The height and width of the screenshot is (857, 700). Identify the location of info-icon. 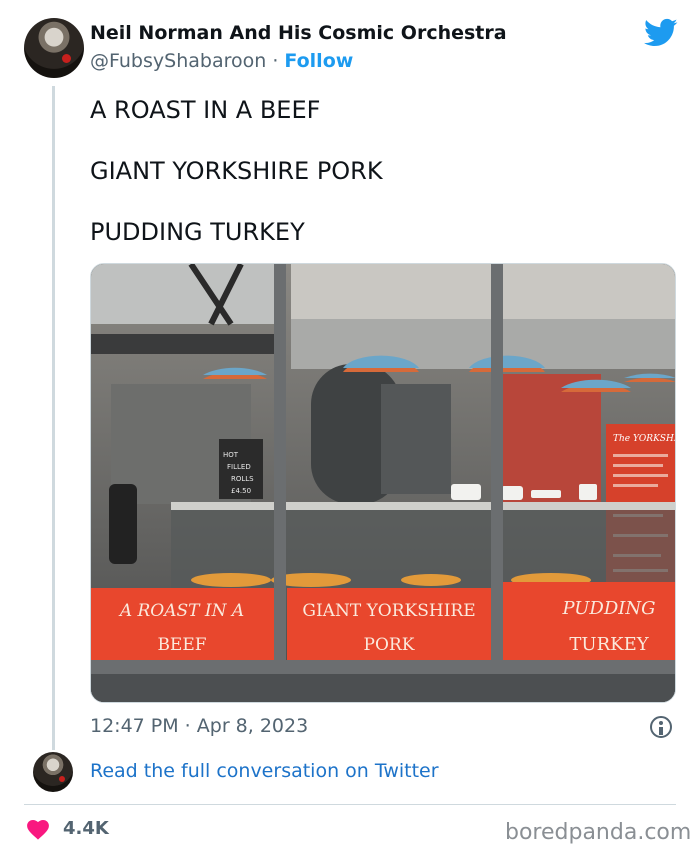
(661, 727).